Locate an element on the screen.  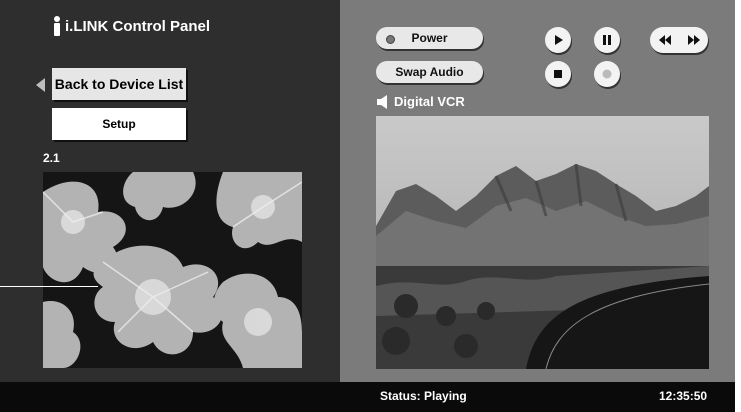
playback-status: Status: Playing is located at coordinates (423, 396).